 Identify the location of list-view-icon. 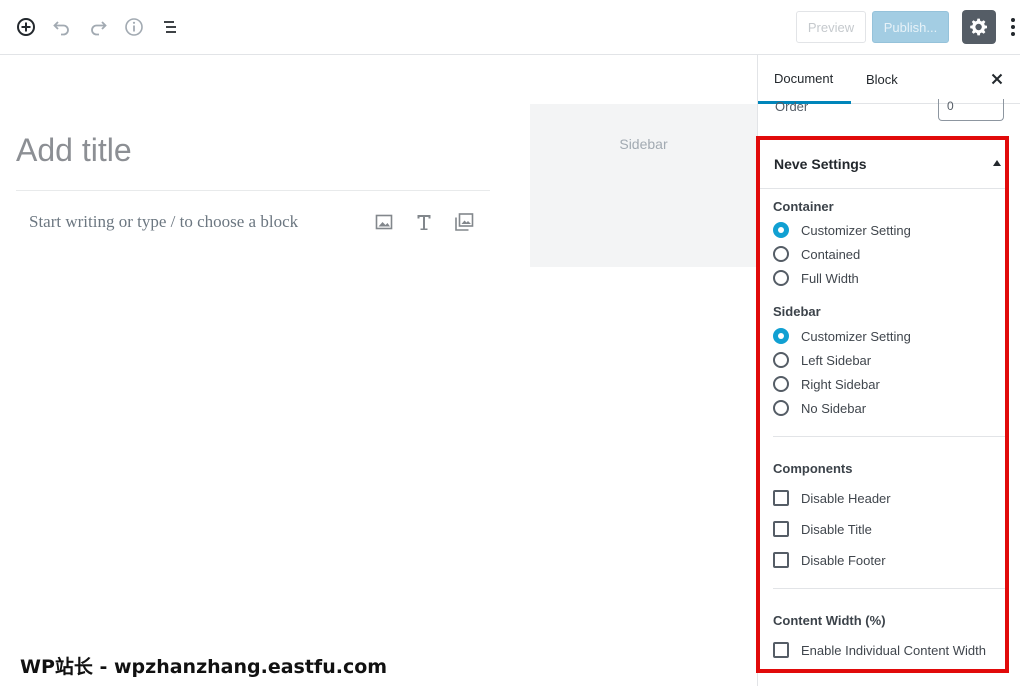
(170, 27).